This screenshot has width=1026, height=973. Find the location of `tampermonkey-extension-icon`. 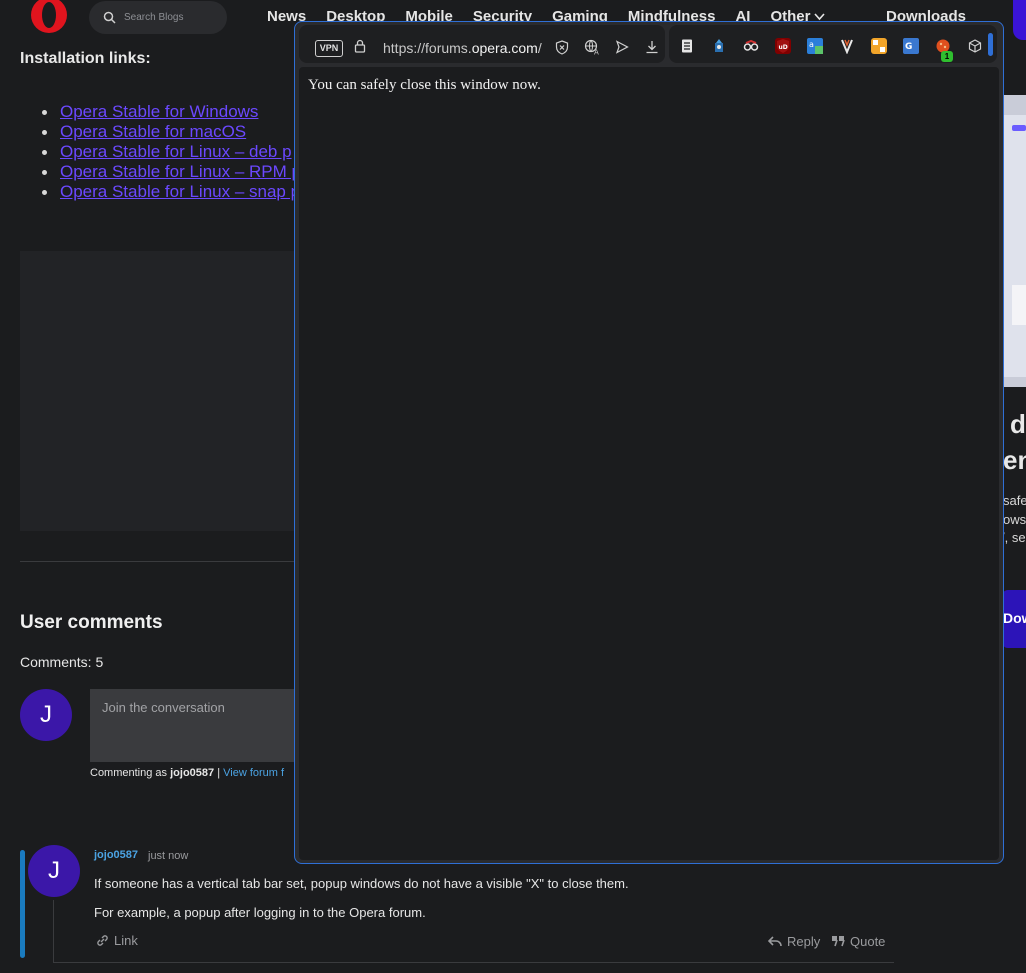

tampermonkey-extension-icon is located at coordinates (719, 46).